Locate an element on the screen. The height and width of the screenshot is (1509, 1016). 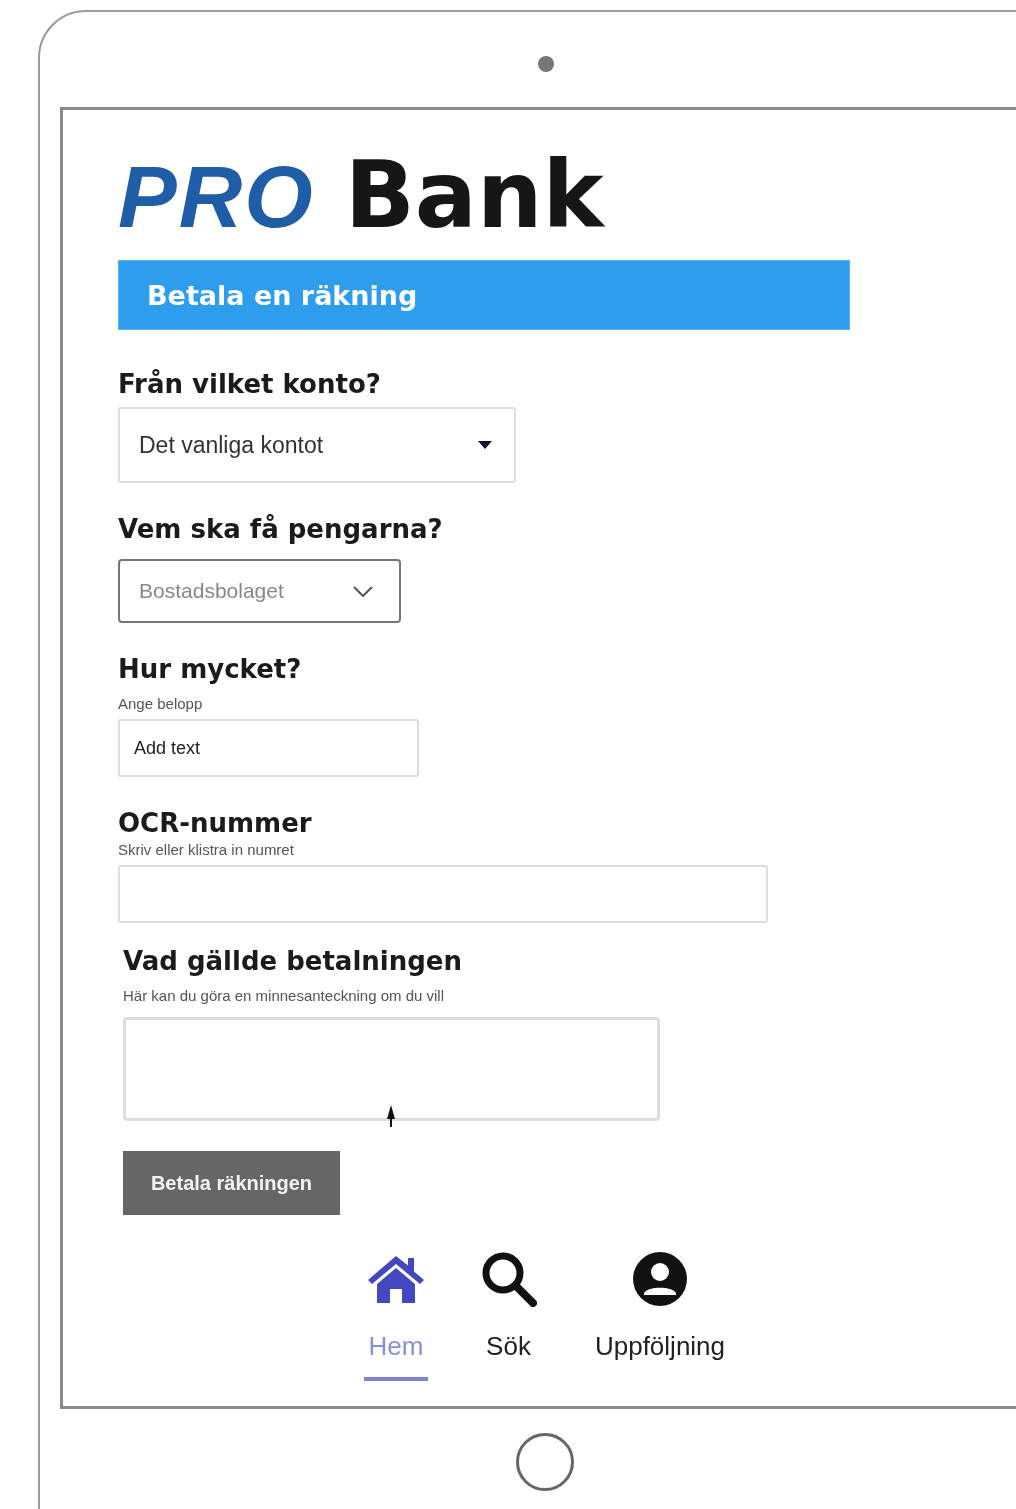
field-label: Vem ska få pengarna? is located at coordinates (280, 529).